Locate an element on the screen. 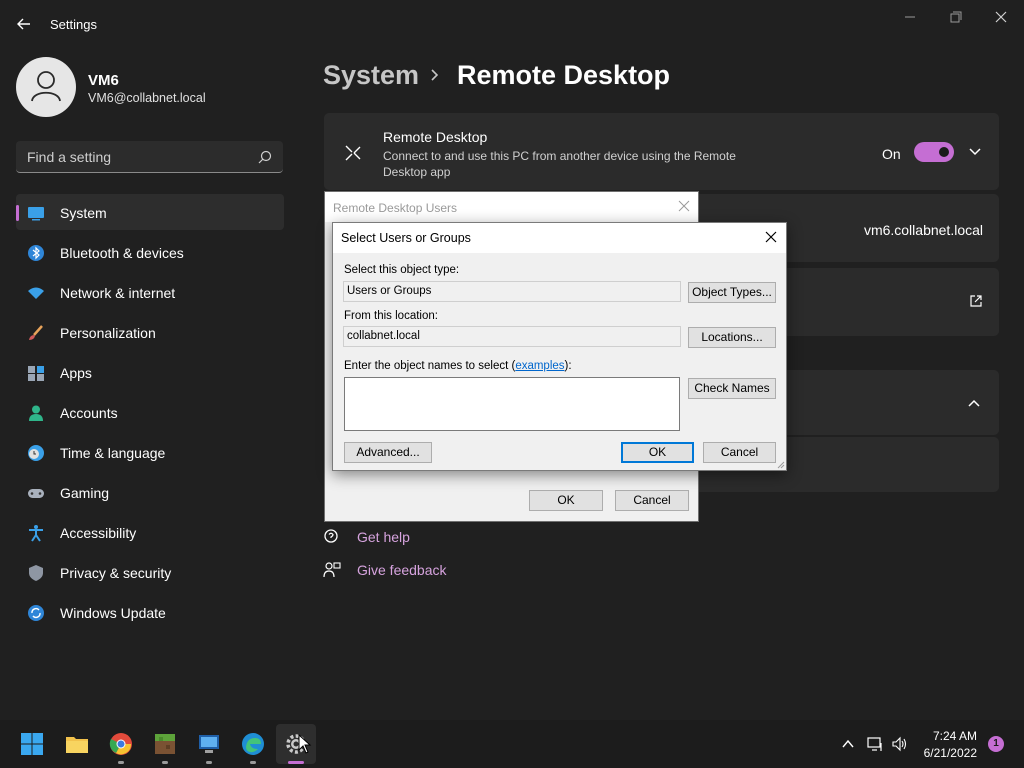 The image size is (1024, 768). open-external-icon is located at coordinates (976, 301).